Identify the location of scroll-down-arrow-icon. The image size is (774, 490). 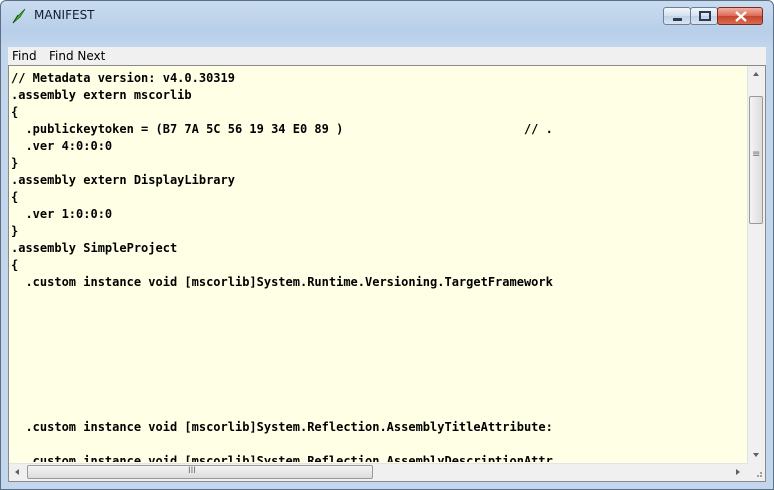
(756, 455).